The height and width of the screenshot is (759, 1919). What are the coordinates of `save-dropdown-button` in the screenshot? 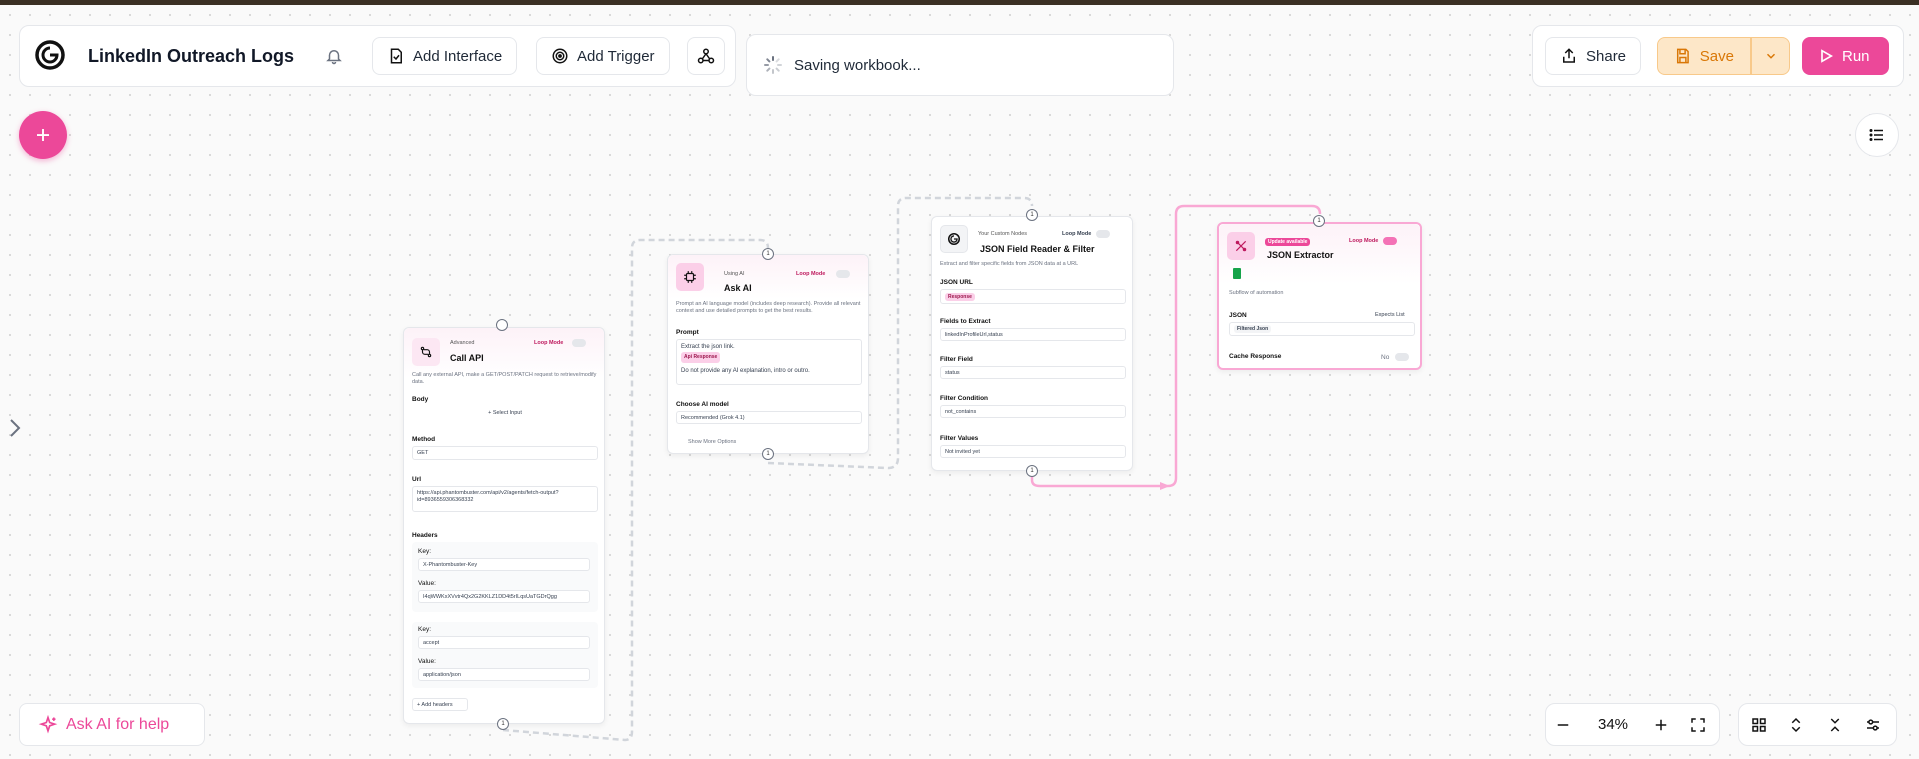 It's located at (1770, 56).